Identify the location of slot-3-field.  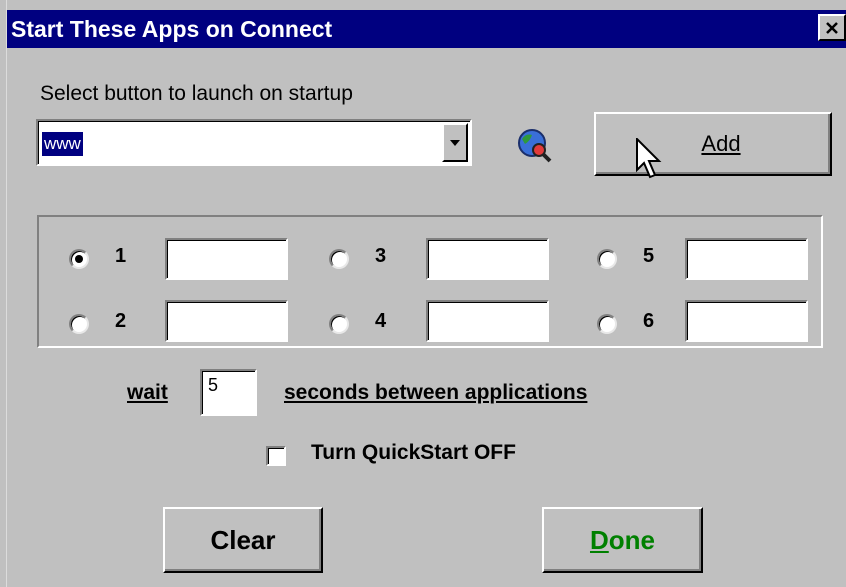
(487, 259).